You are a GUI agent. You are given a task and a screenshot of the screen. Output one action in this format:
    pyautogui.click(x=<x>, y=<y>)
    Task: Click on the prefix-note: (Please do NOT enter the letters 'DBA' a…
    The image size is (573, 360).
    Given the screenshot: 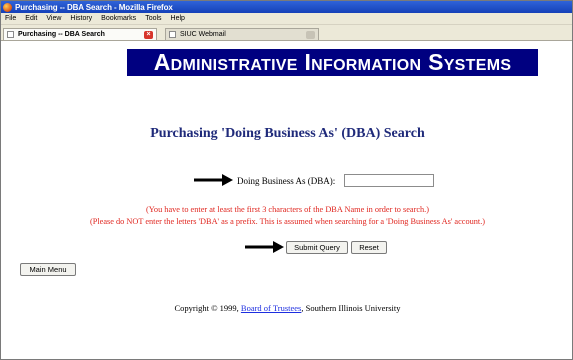 What is the action you would take?
    pyautogui.click(x=287, y=221)
    